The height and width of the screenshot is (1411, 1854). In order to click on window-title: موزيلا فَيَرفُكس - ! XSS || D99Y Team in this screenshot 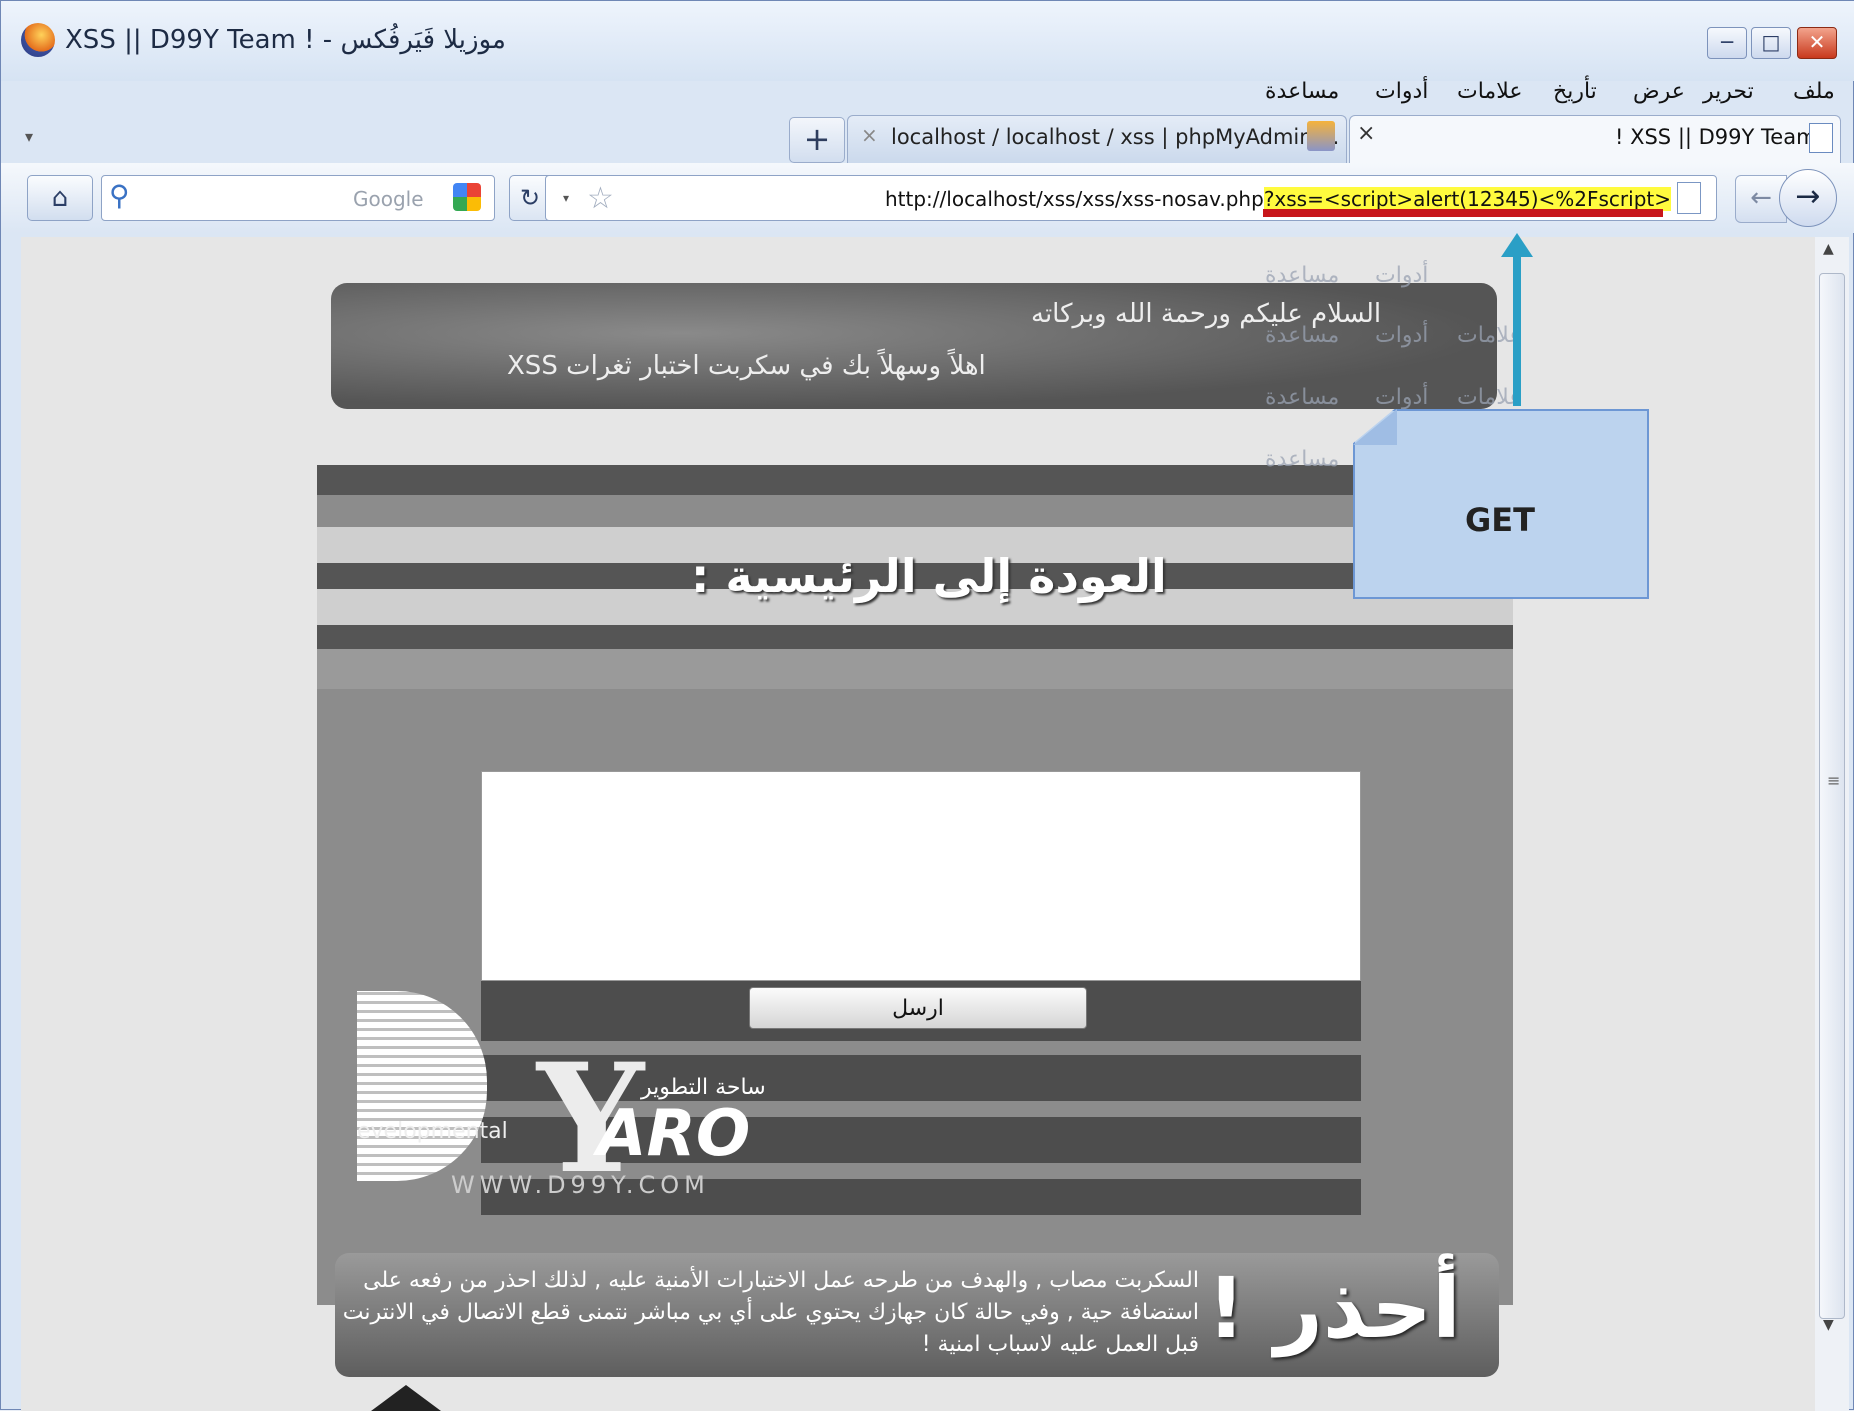, I will do `click(285, 40)`.